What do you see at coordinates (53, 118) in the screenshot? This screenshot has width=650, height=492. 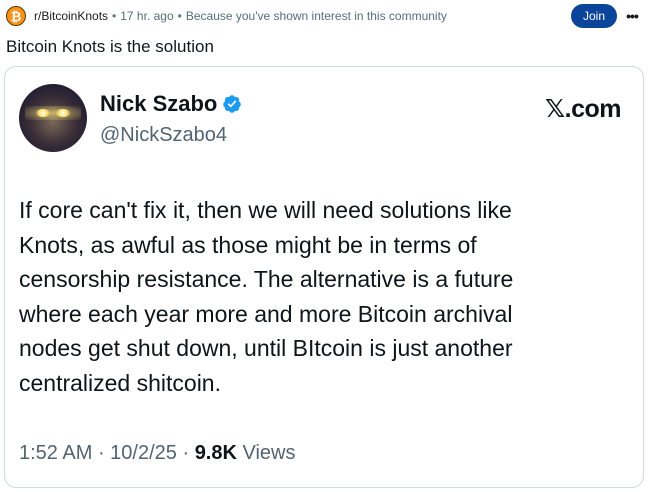 I see `avatar` at bounding box center [53, 118].